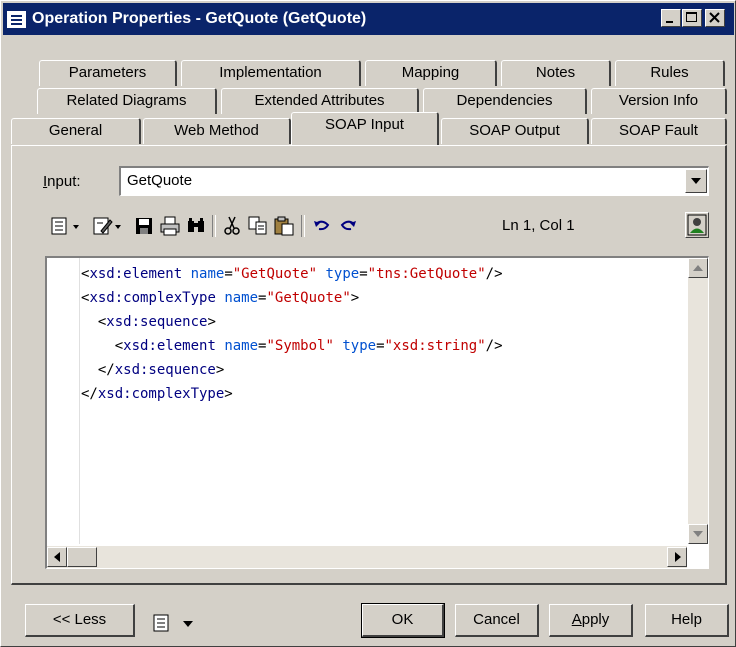 This screenshot has height=647, width=736. I want to click on properties-list-dropdown-icon, so click(188, 623).